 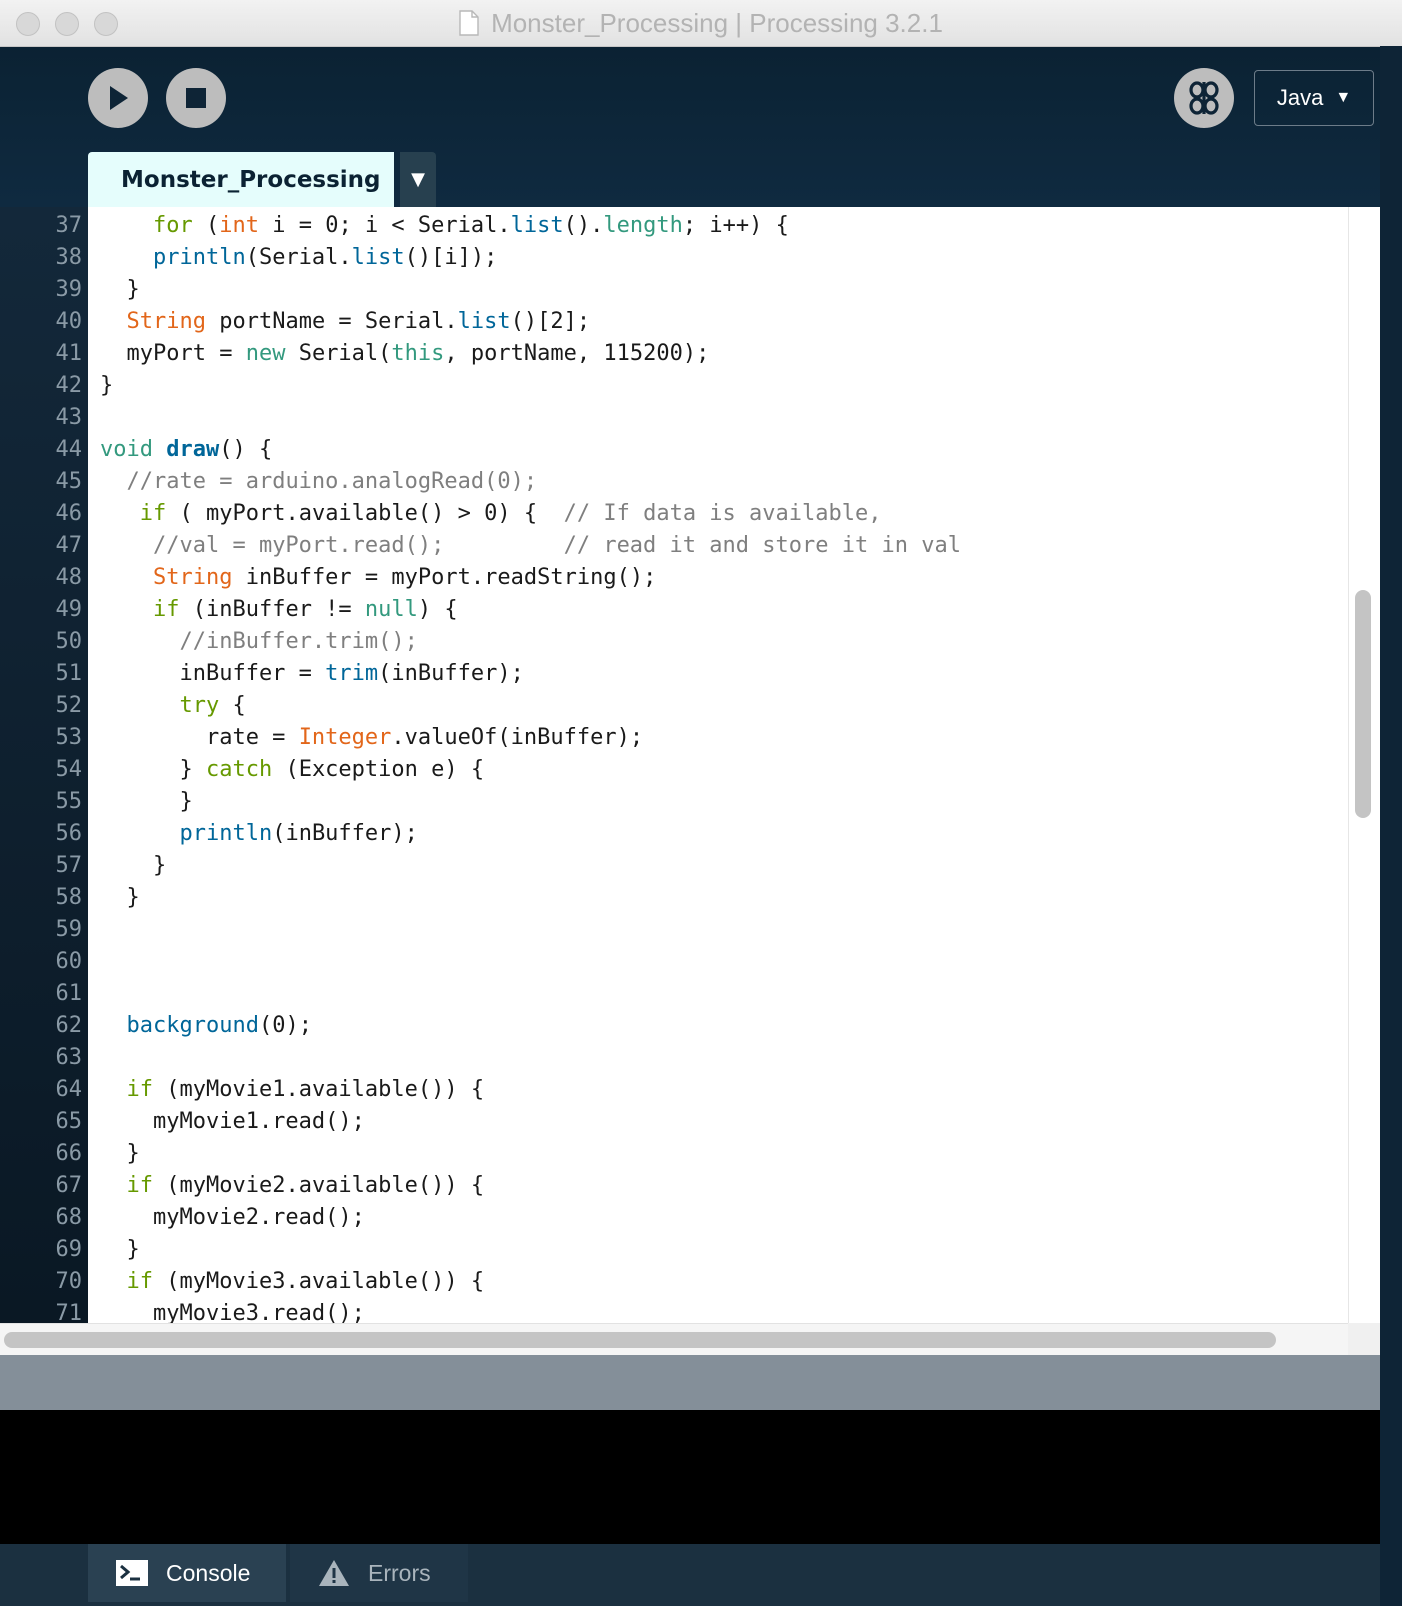 What do you see at coordinates (239, 225) in the screenshot?
I see `code-token: int` at bounding box center [239, 225].